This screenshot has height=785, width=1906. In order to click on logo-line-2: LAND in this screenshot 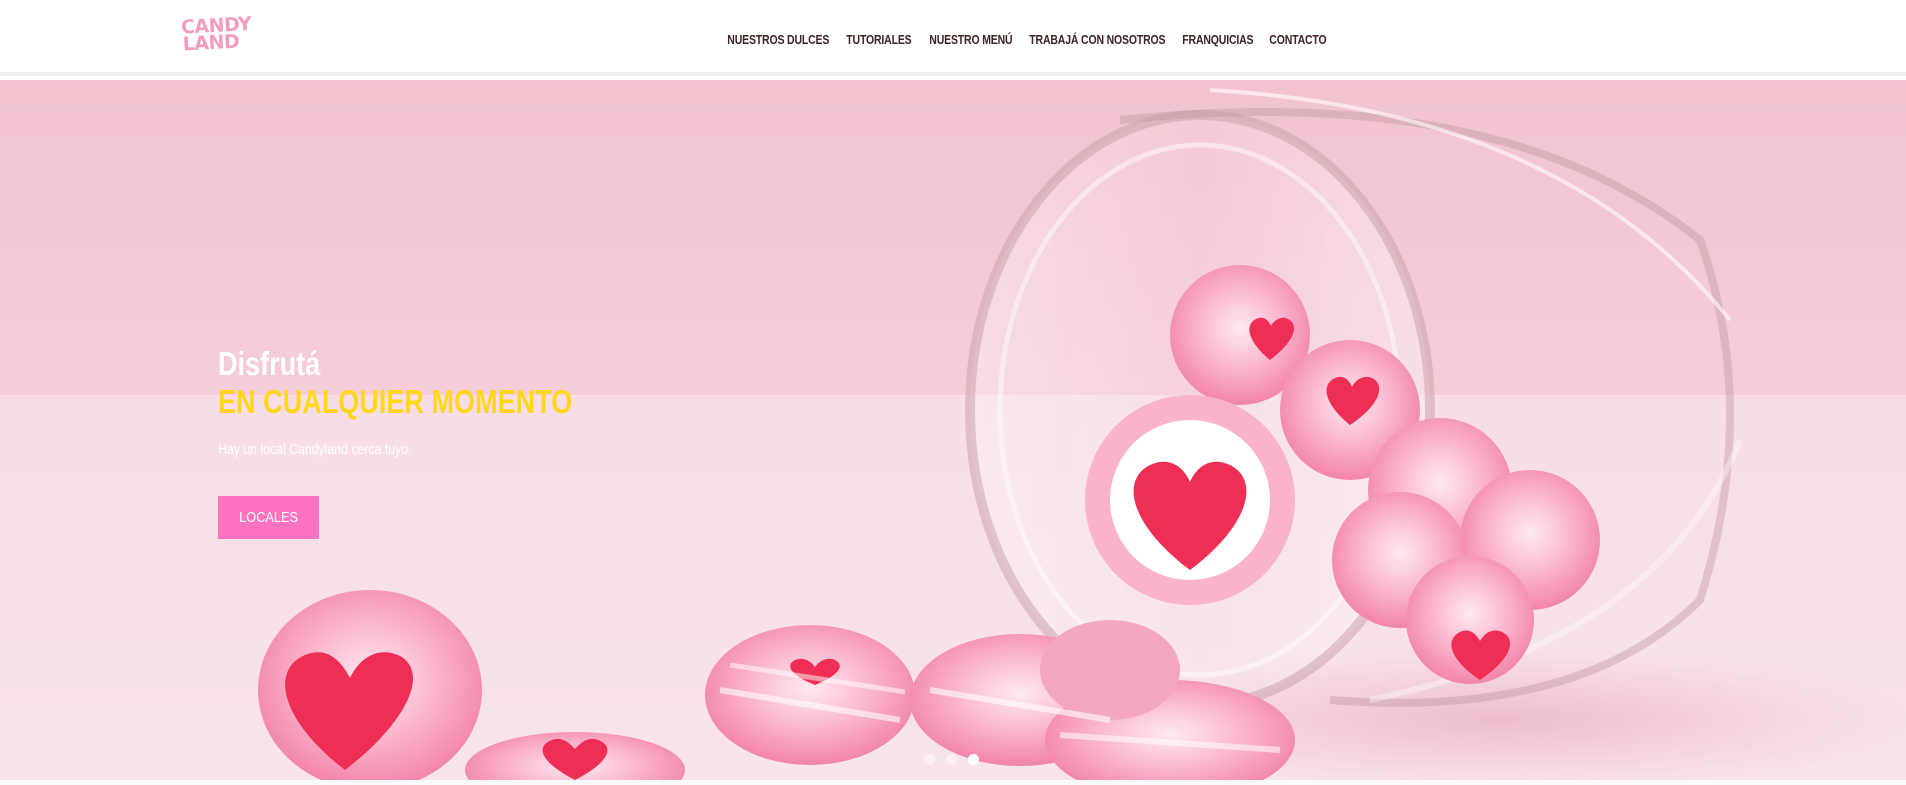, I will do `click(211, 43)`.